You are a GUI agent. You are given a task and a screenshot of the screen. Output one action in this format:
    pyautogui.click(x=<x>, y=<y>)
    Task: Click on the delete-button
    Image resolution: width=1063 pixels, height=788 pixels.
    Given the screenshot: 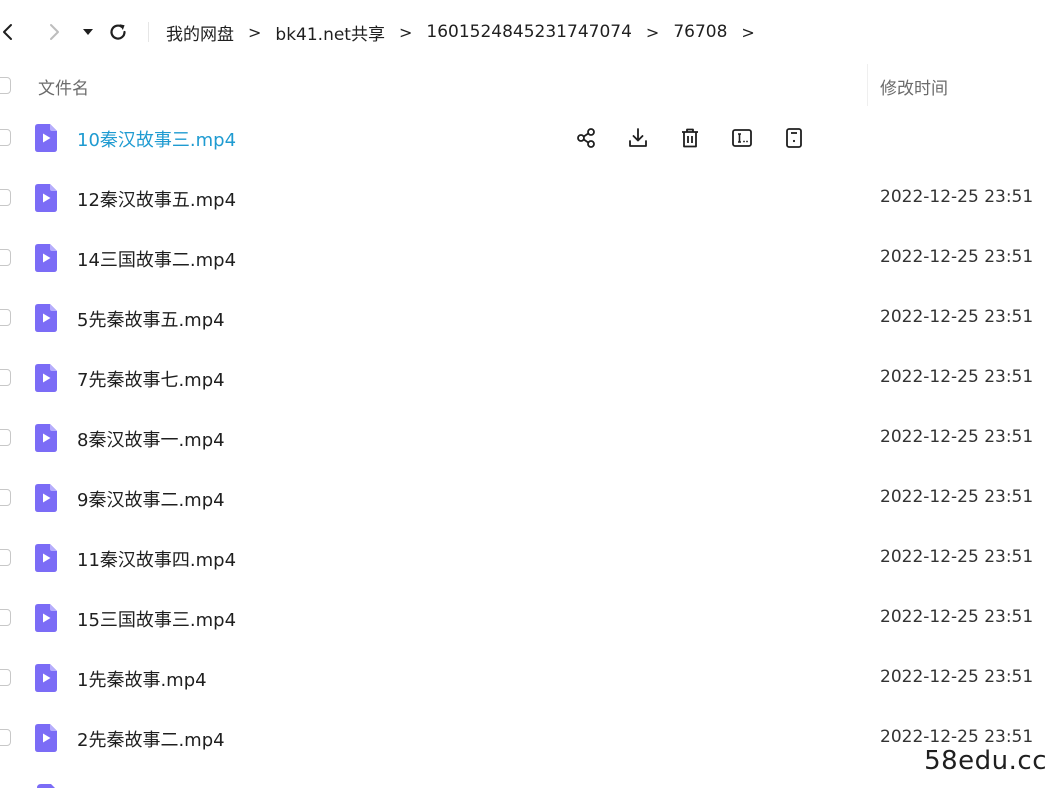 What is the action you would take?
    pyautogui.click(x=690, y=138)
    